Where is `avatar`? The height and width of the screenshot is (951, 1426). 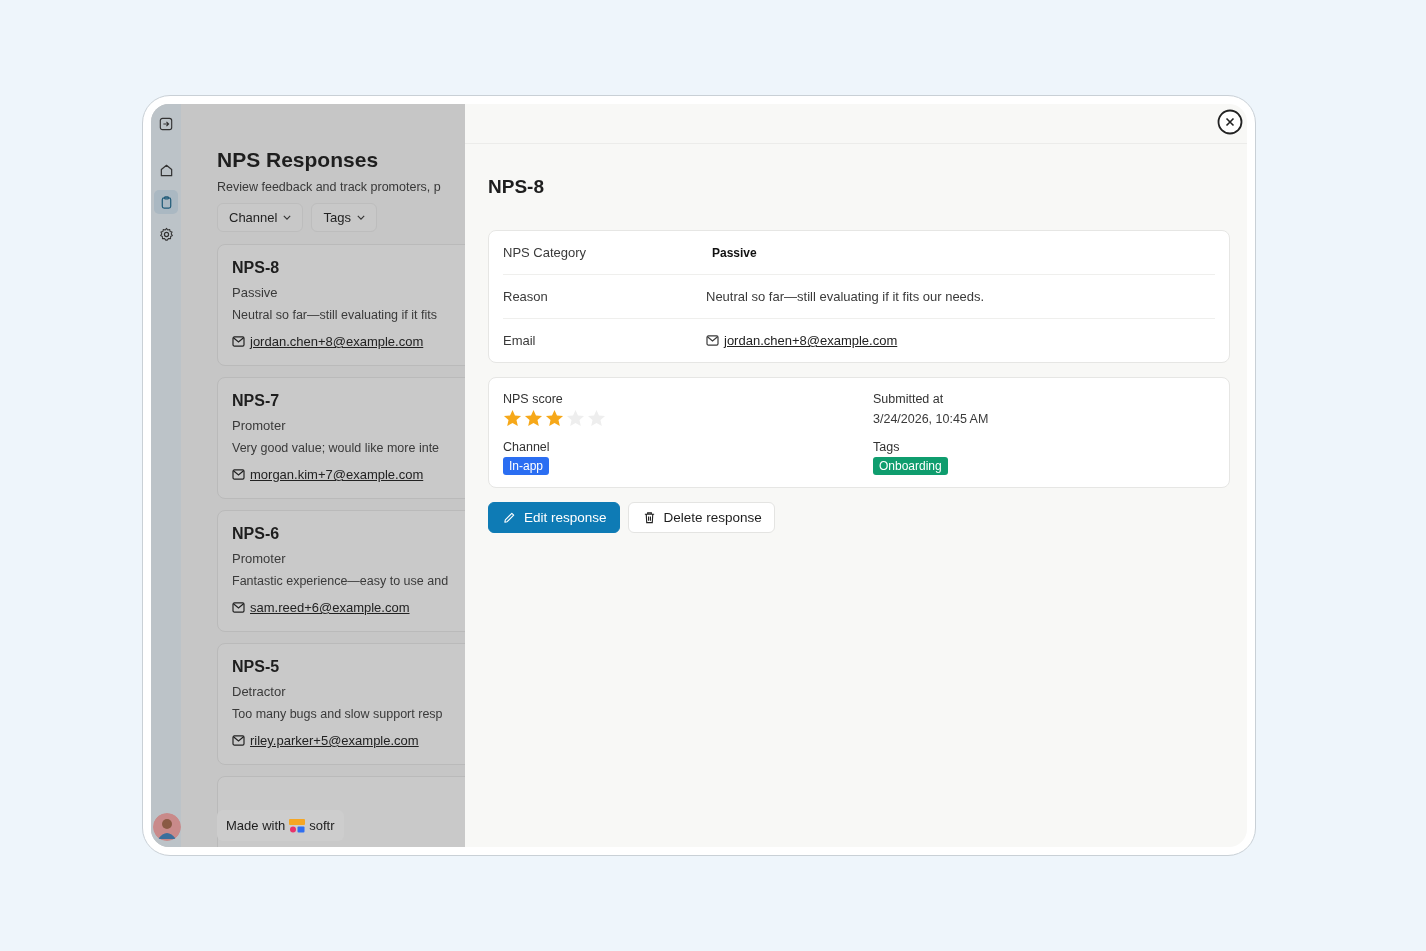
avatar is located at coordinates (167, 827).